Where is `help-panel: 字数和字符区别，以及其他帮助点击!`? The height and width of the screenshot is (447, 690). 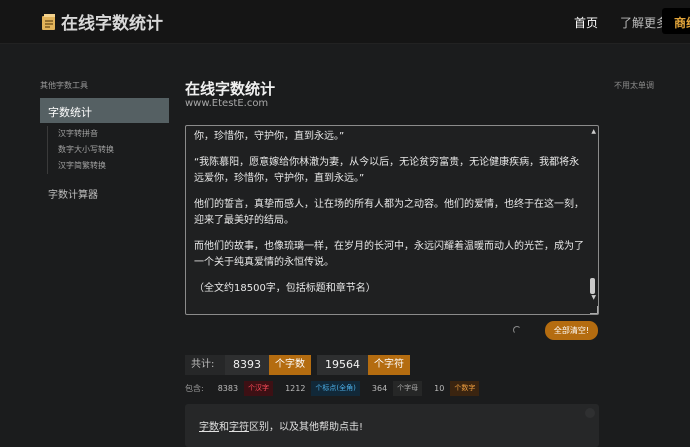 help-panel: 字数和字符区别，以及其他帮助点击! is located at coordinates (392, 425).